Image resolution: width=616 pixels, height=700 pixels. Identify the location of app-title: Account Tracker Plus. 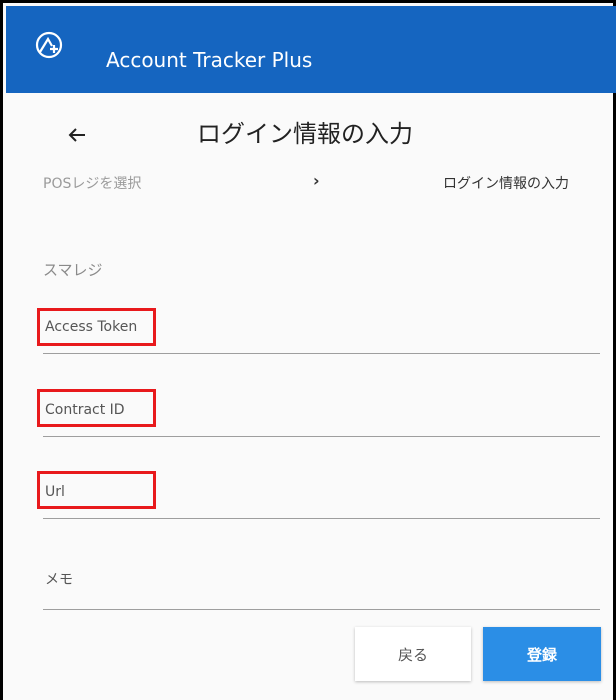
(209, 60).